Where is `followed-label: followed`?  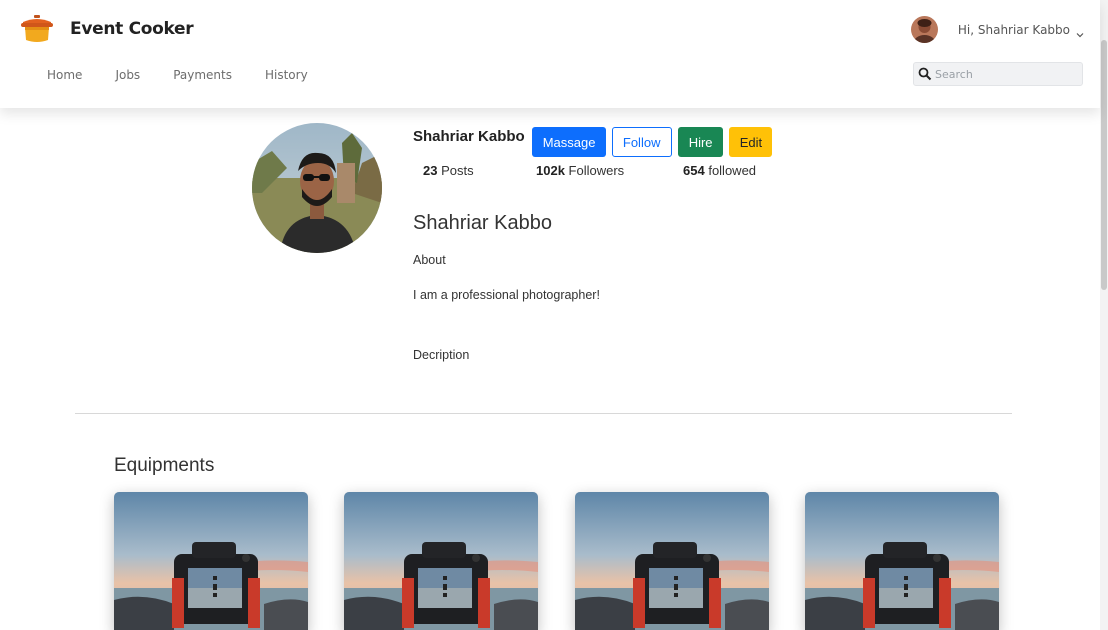 followed-label: followed is located at coordinates (732, 170).